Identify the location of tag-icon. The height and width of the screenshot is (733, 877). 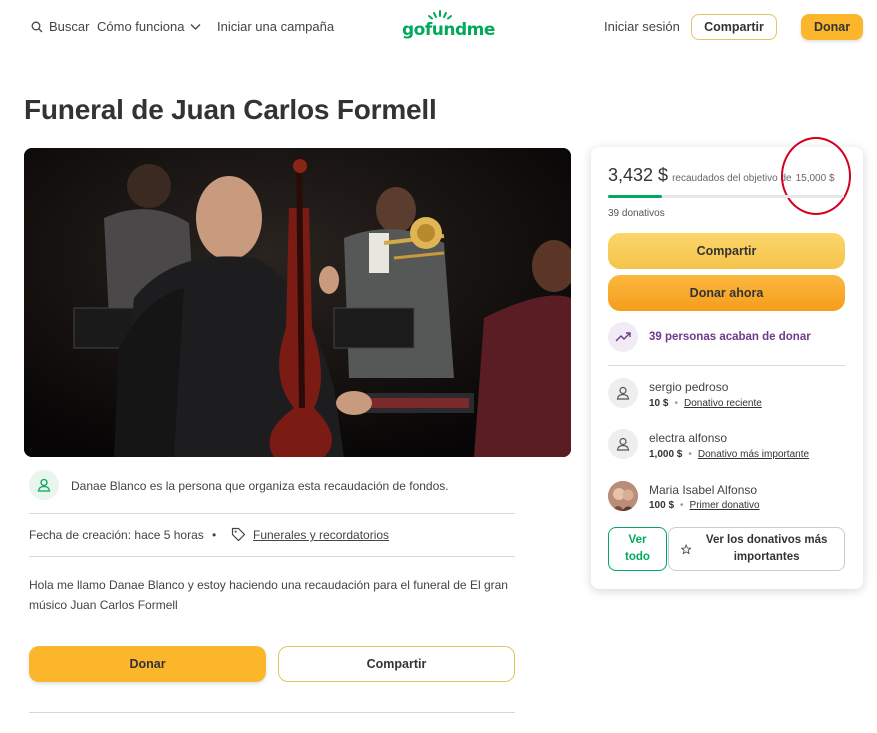
(238, 534).